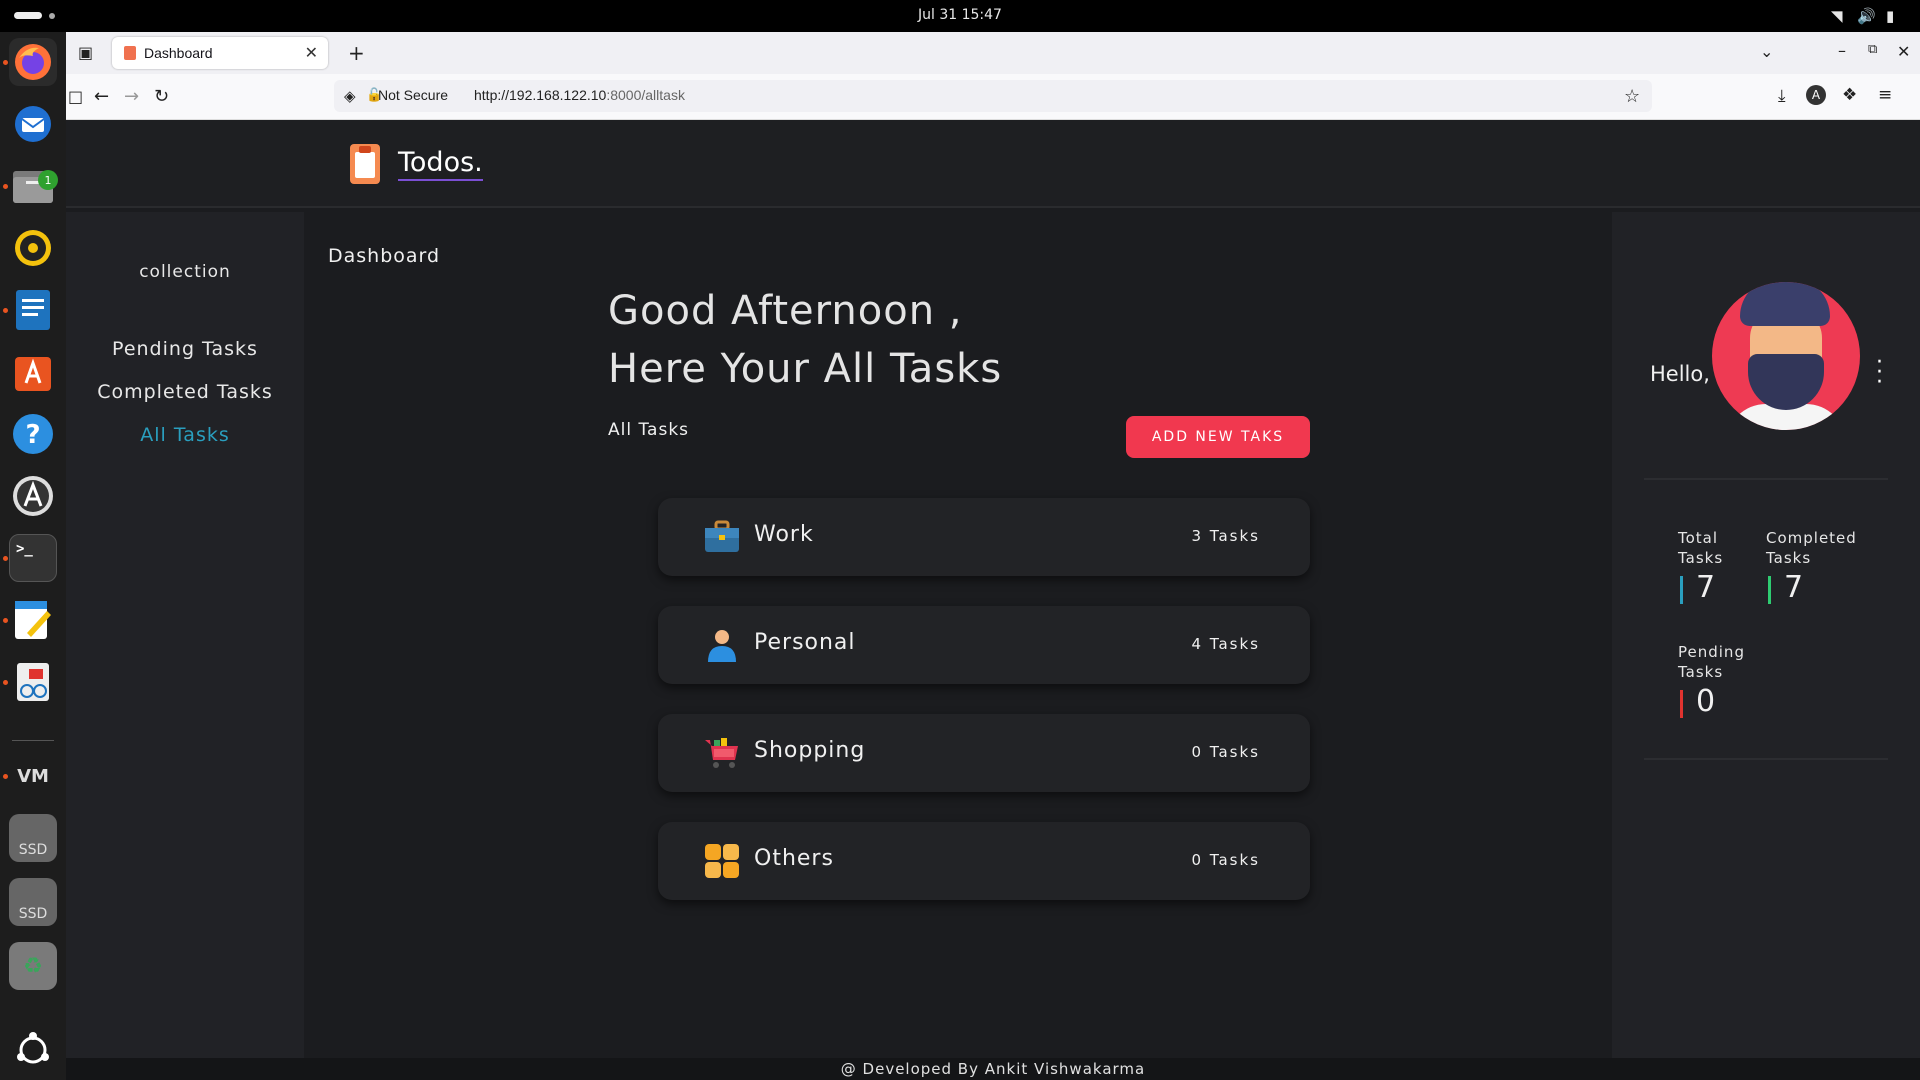 This screenshot has width=1920, height=1080. What do you see at coordinates (413, 95) in the screenshot?
I see `security-label: Not Secure` at bounding box center [413, 95].